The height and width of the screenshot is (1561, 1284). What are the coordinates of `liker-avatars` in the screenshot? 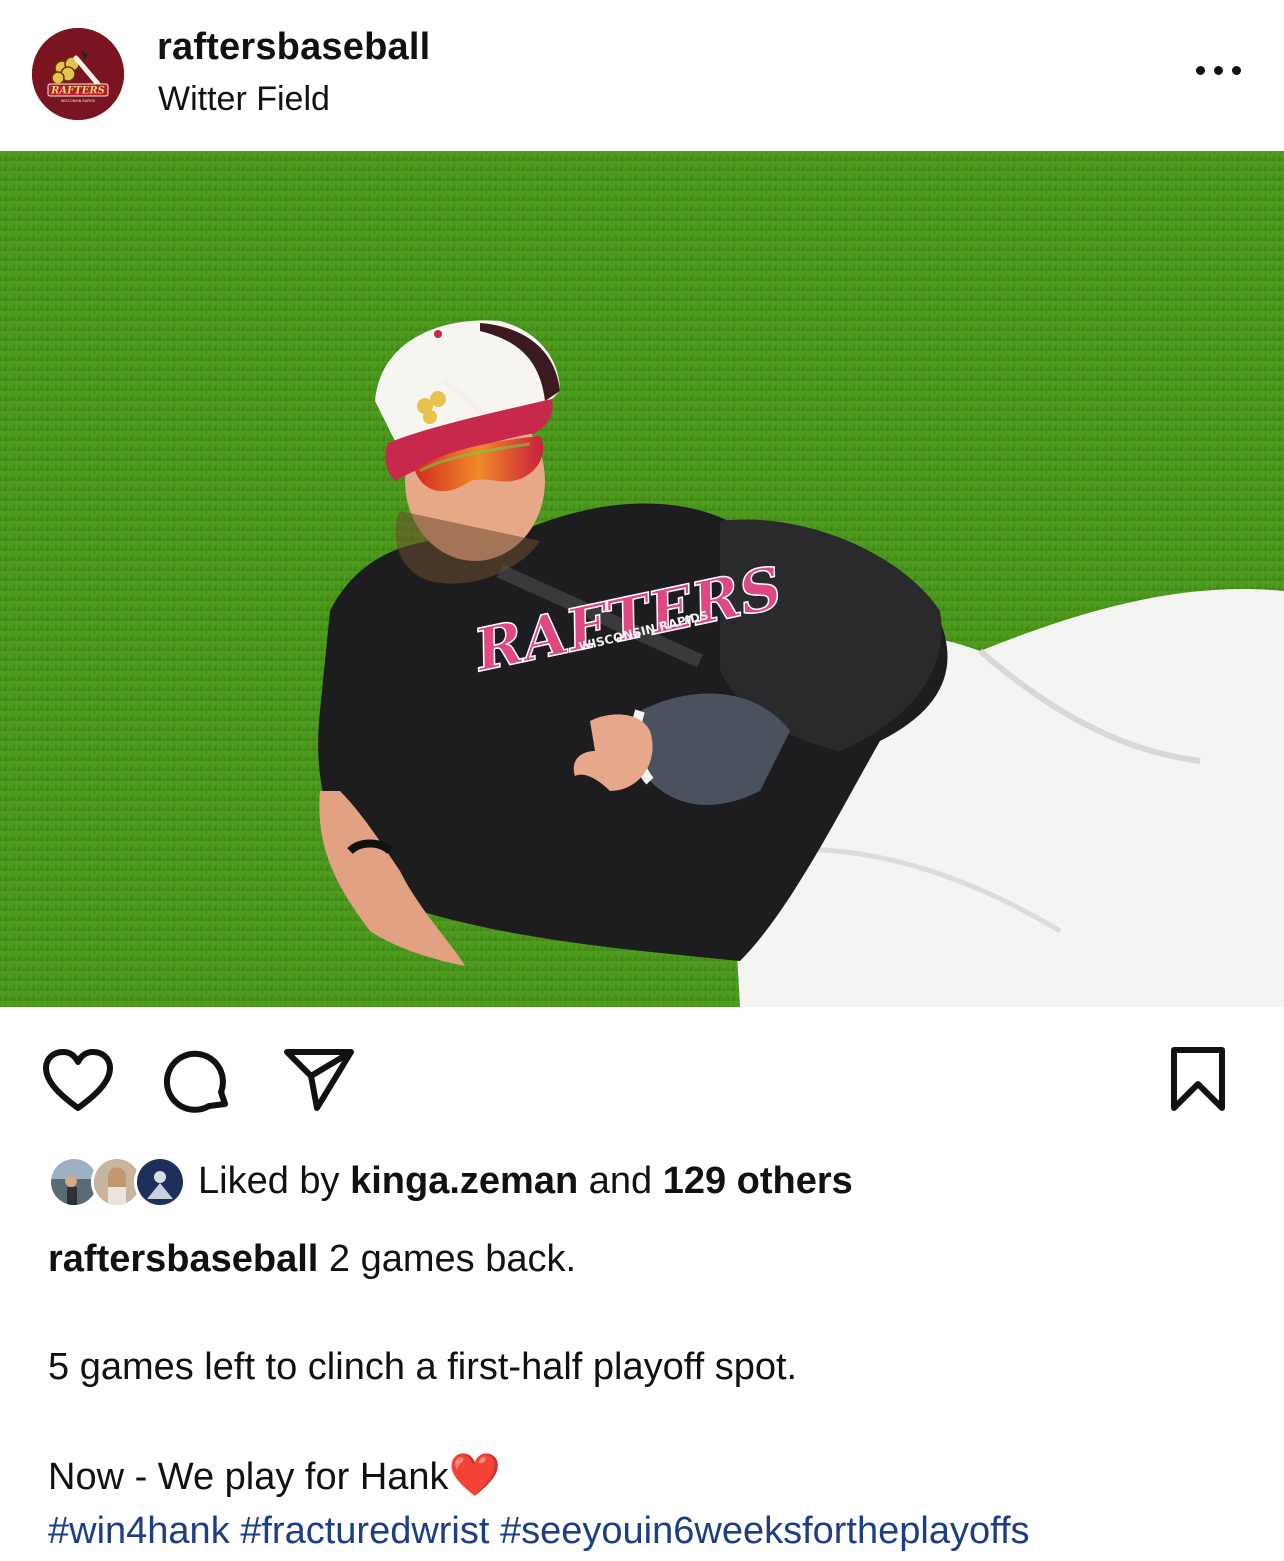 It's located at (117, 1181).